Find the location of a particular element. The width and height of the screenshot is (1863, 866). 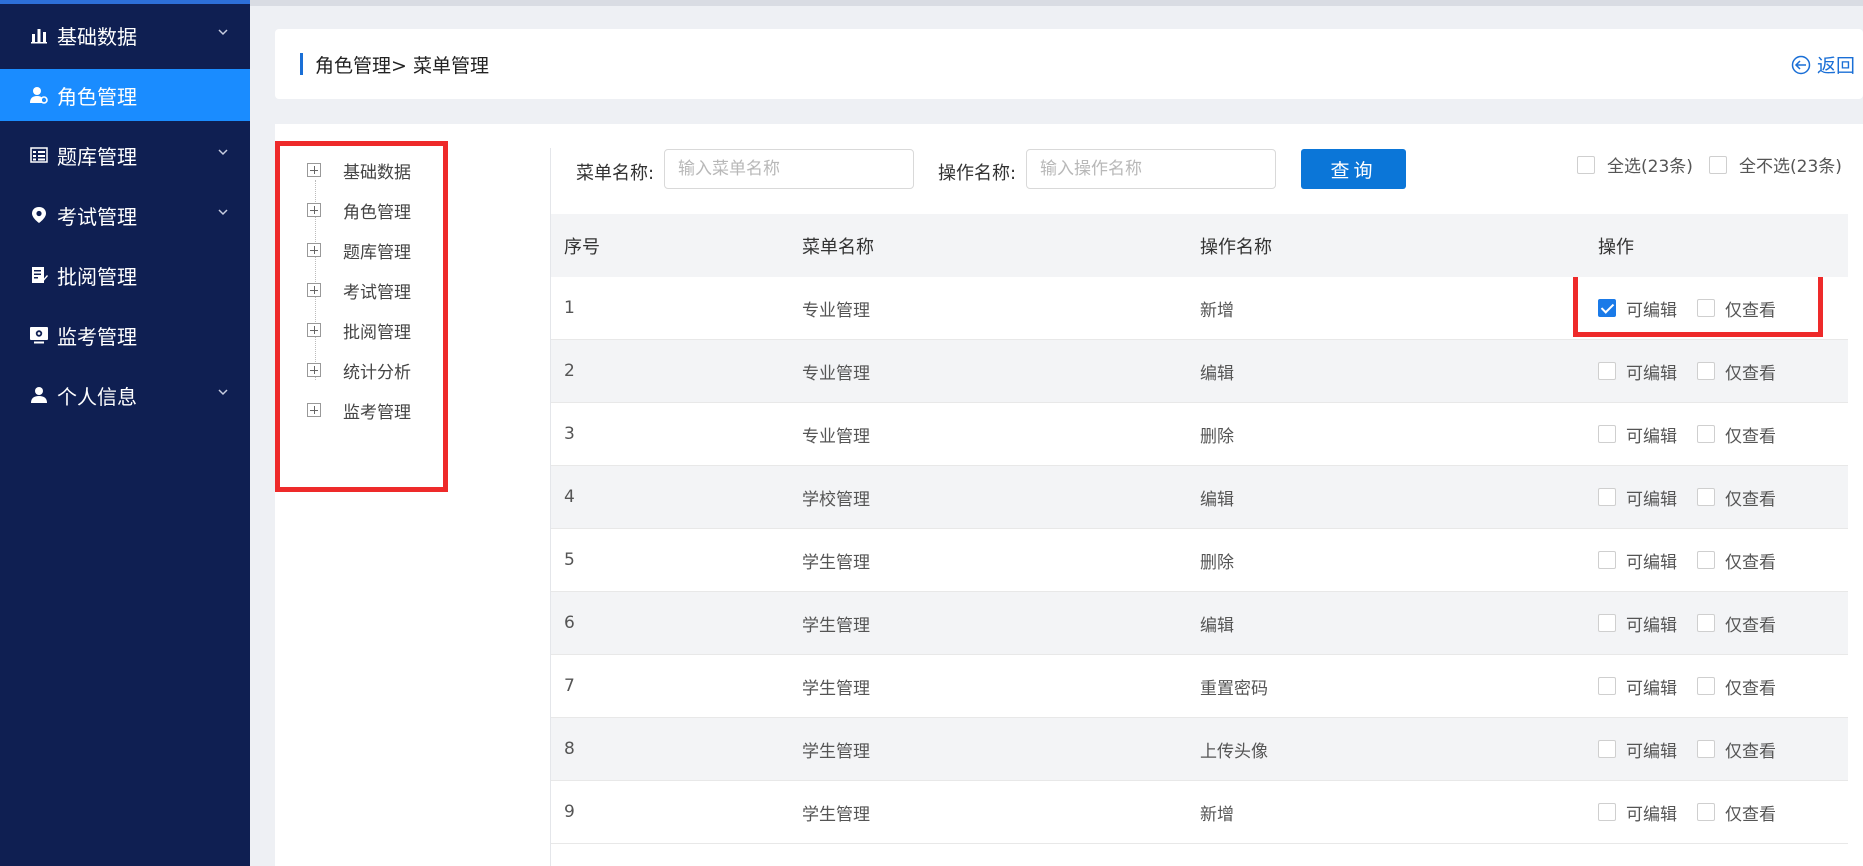

cell-index: 6 is located at coordinates (569, 623).